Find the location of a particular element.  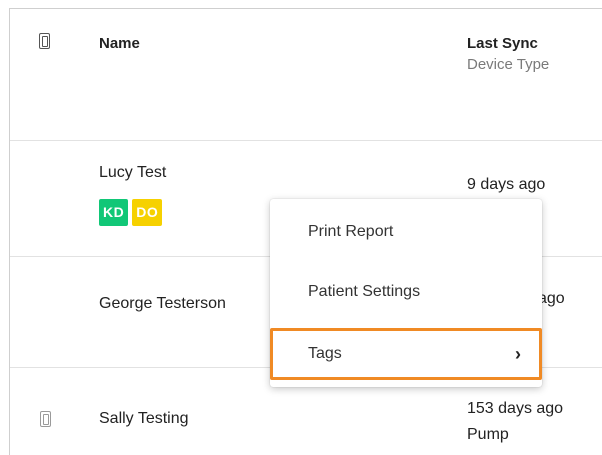

last-sync-value: ago is located at coordinates (551, 298).